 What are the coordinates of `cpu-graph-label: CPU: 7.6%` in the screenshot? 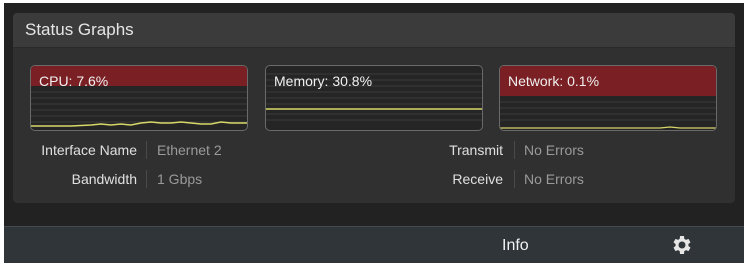 It's located at (74, 81).